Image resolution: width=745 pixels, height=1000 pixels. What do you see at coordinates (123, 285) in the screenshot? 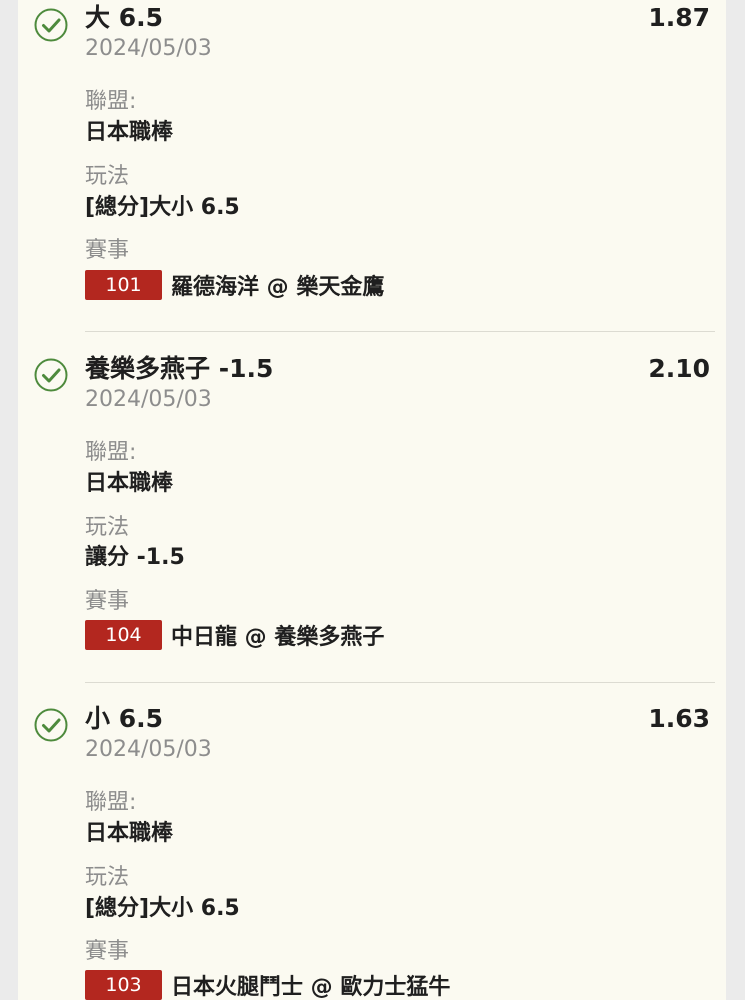
I see `game-number-badge: 101` at bounding box center [123, 285].